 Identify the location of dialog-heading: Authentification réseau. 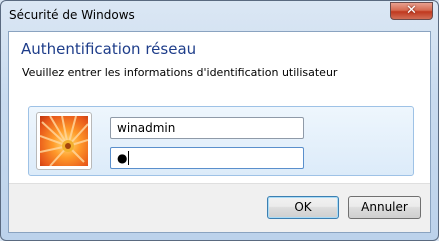
(109, 49).